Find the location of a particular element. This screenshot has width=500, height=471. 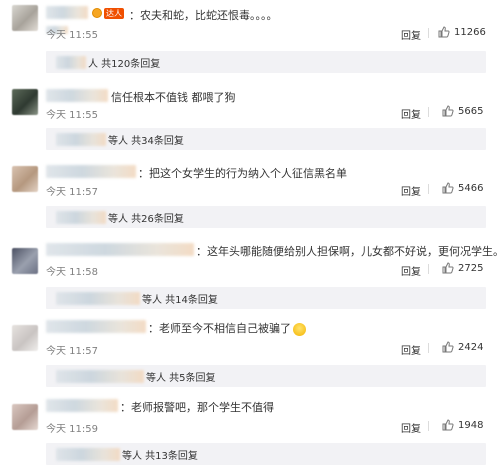

talent-badge: 达人 is located at coordinates (114, 13).